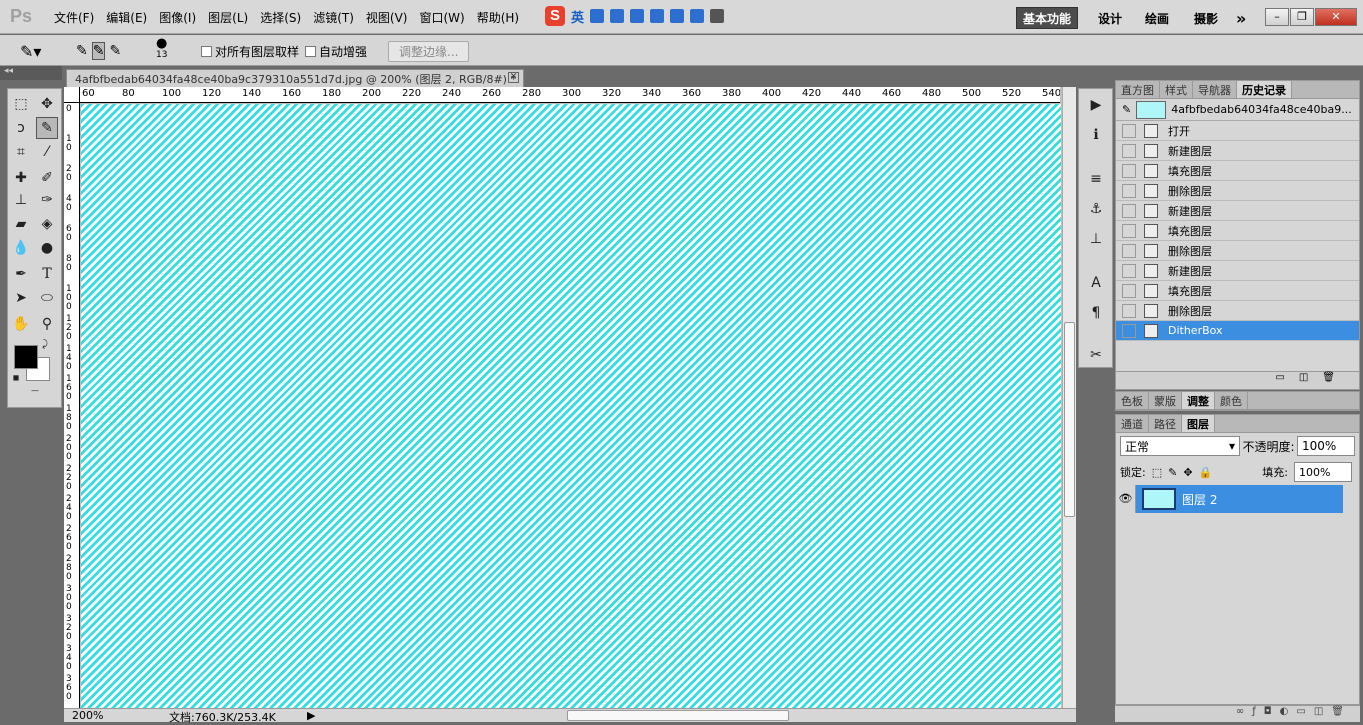 Image resolution: width=1363 pixels, height=725 pixels. I want to click on menu-view: 视图(V), so click(387, 17).